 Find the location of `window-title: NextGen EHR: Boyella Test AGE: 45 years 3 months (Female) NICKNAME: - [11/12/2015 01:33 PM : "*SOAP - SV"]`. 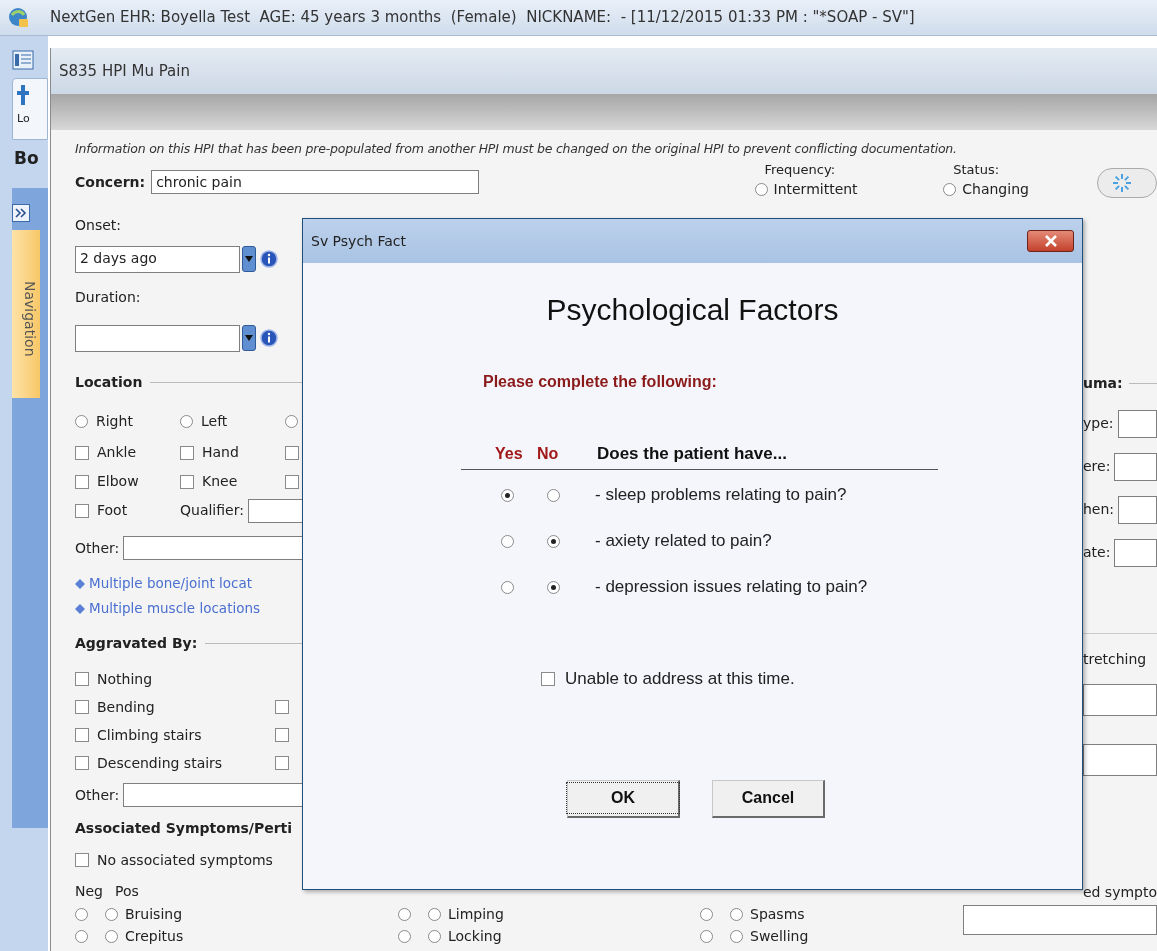

window-title: NextGen EHR: Boyella Test AGE: 45 years 3 months (Female) NICKNAME: - [11/12/2015 01:33 PM : "*SOAP - SV"] is located at coordinates (482, 18).